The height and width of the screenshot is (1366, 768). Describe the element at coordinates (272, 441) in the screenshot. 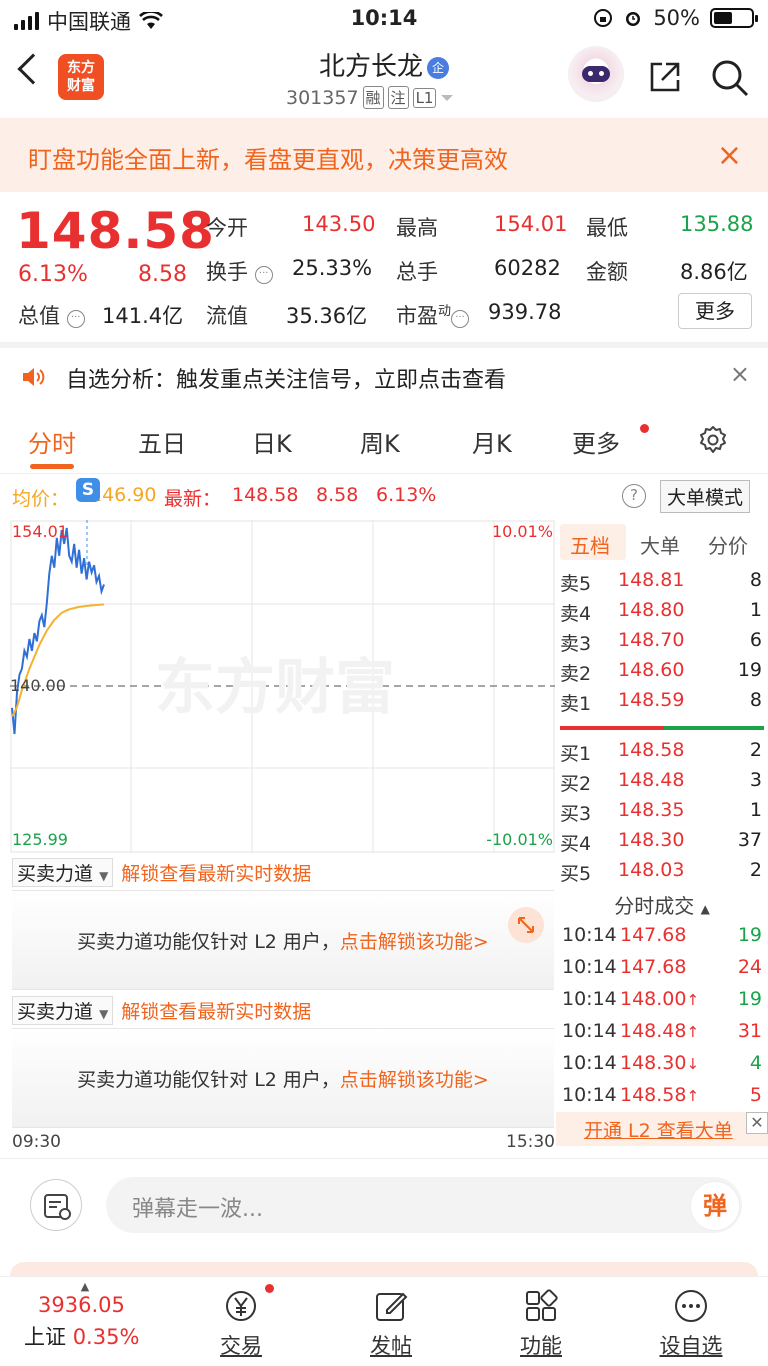

I see `tab-daily-k: 日K` at that location.